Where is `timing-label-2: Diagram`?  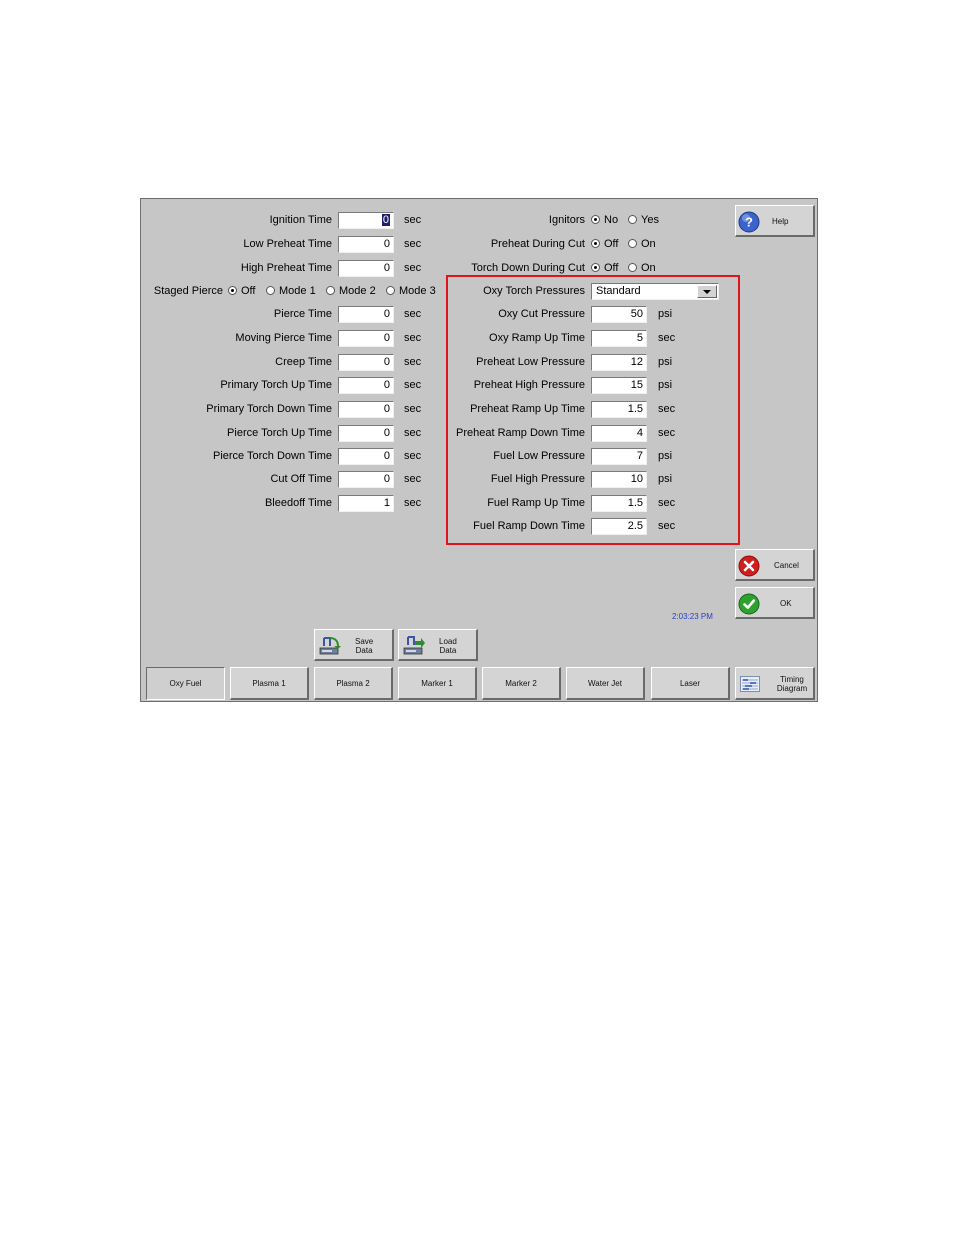
timing-label-2: Diagram is located at coordinates (792, 688).